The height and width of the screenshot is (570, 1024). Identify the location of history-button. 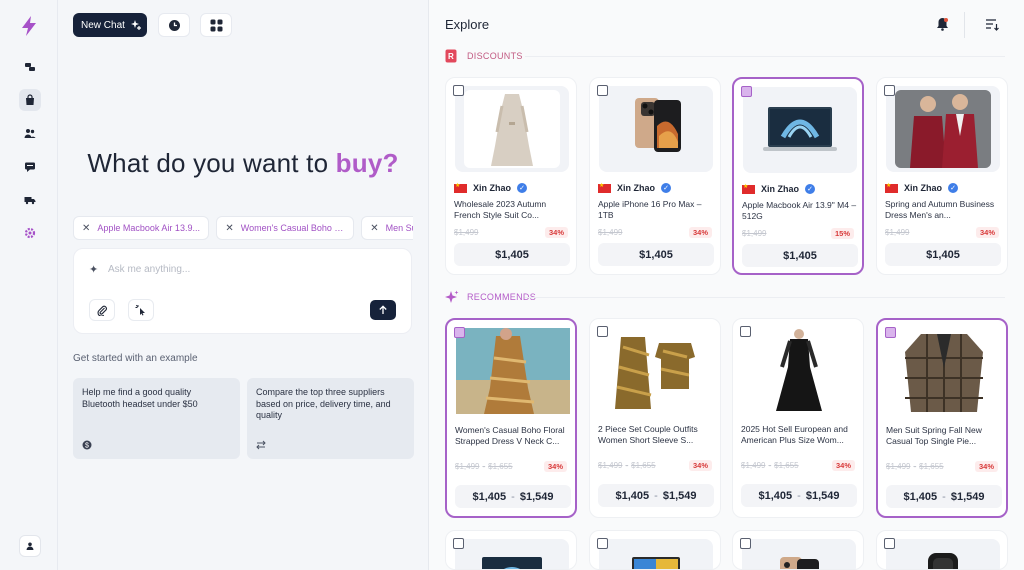
(174, 25).